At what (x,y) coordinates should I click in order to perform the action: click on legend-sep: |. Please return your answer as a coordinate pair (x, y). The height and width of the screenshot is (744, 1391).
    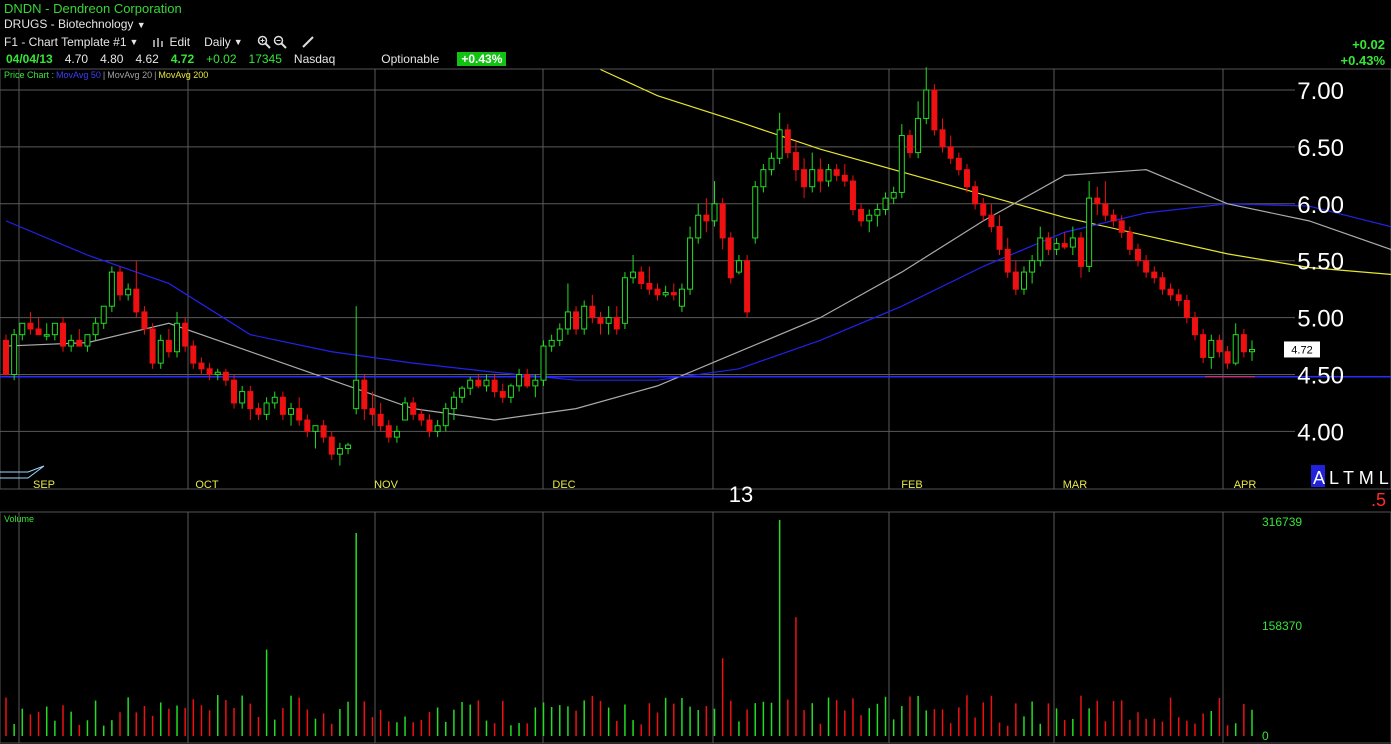
    Looking at the image, I should click on (104, 75).